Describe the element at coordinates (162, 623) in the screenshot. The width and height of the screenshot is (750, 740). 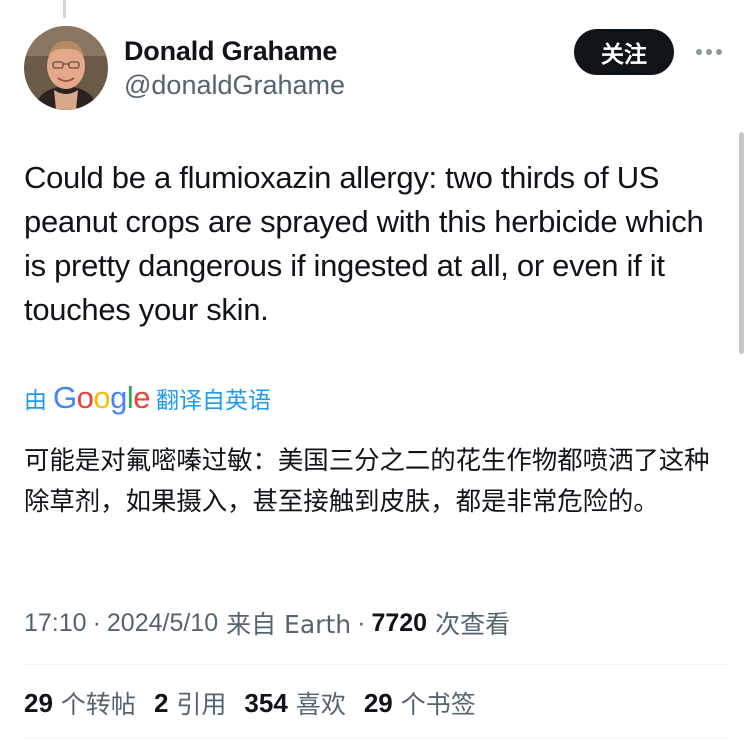
I see `tweet-date: 2024/5/10` at that location.